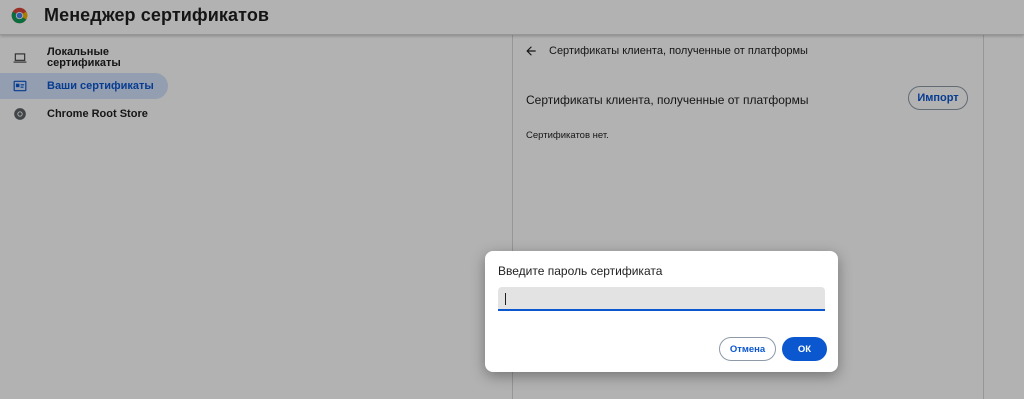 This screenshot has width=1024, height=399. What do you see at coordinates (580, 271) in the screenshot?
I see `dialog-title: Введите пароль сертификата` at bounding box center [580, 271].